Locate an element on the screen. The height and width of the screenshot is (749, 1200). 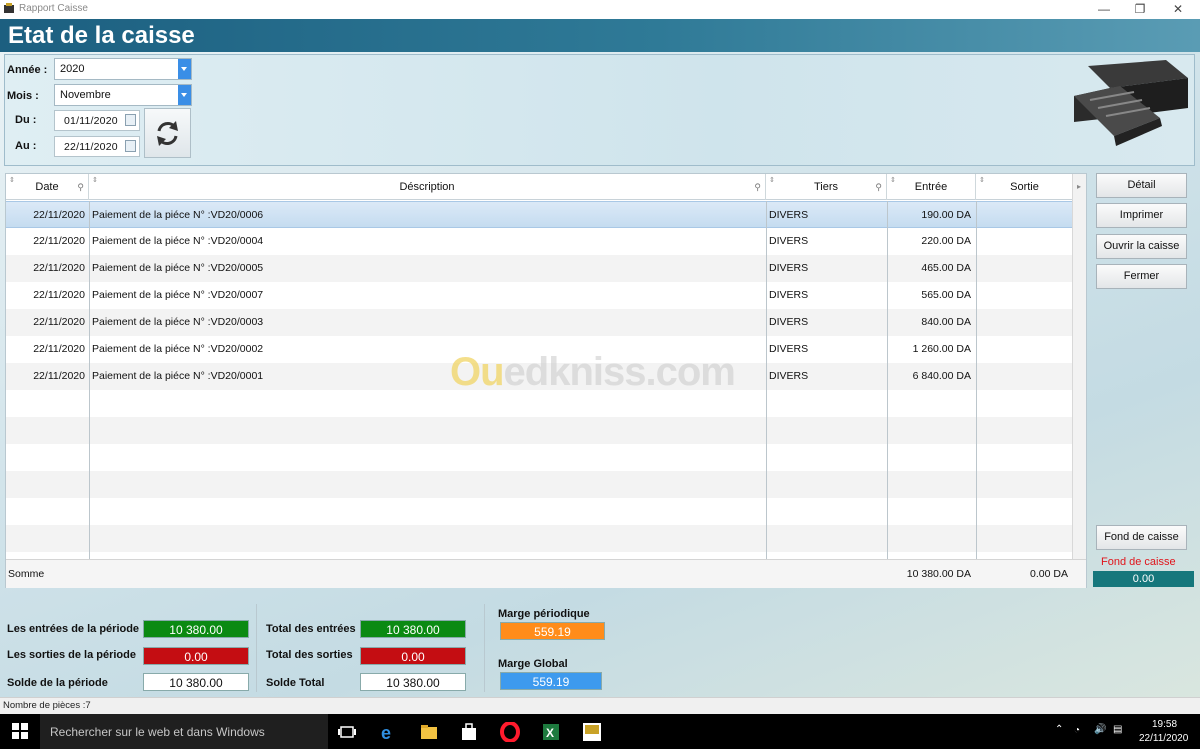
header-banner: Etat de la caisse is located at coordinates (600, 35).